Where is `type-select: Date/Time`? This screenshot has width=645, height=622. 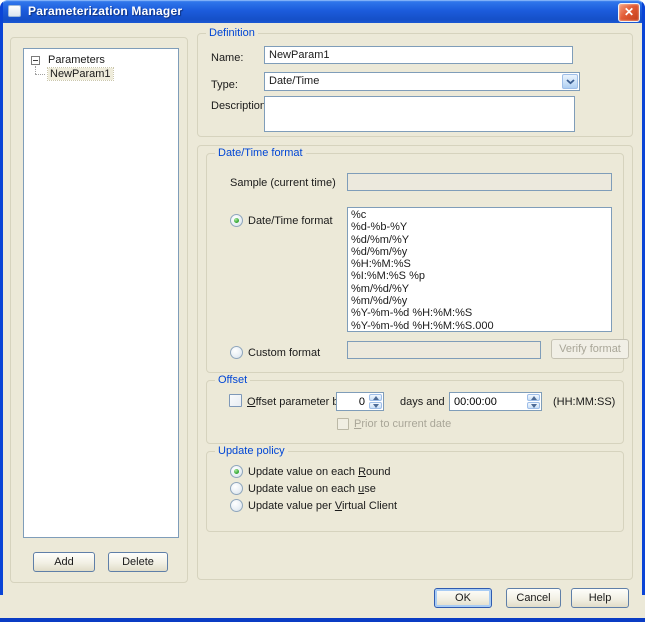
type-select: Date/Time is located at coordinates (422, 81).